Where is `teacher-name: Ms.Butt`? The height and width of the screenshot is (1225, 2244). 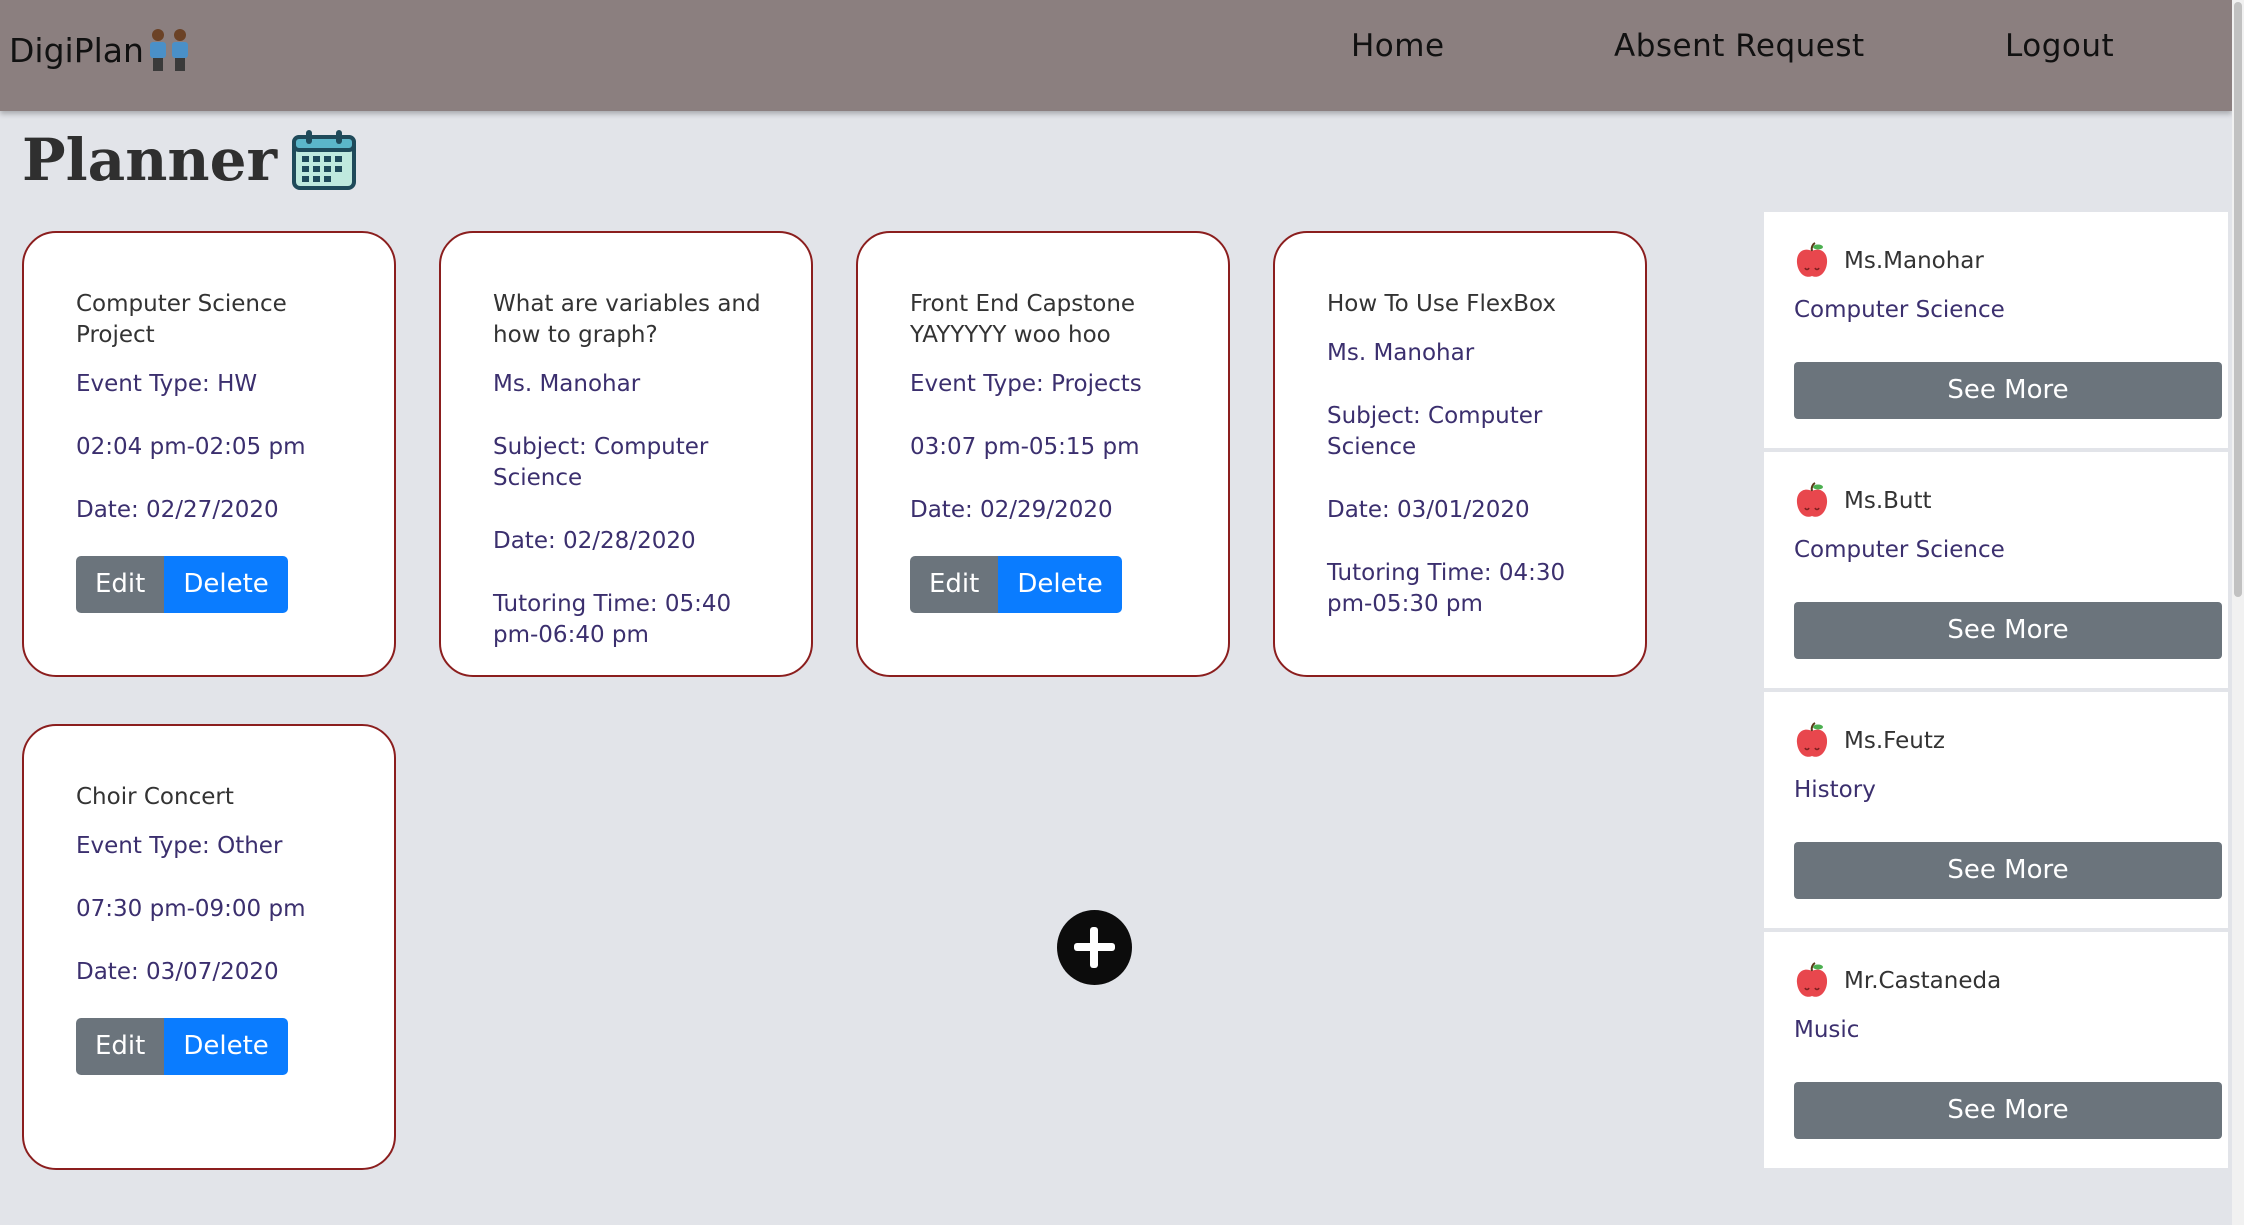 teacher-name: Ms.Butt is located at coordinates (1888, 501).